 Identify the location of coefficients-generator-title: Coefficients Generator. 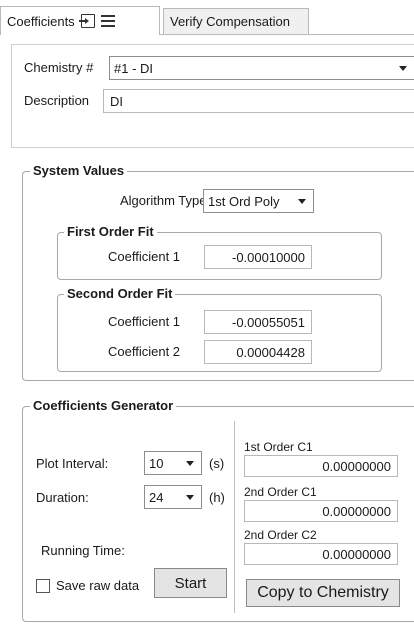
(103, 405).